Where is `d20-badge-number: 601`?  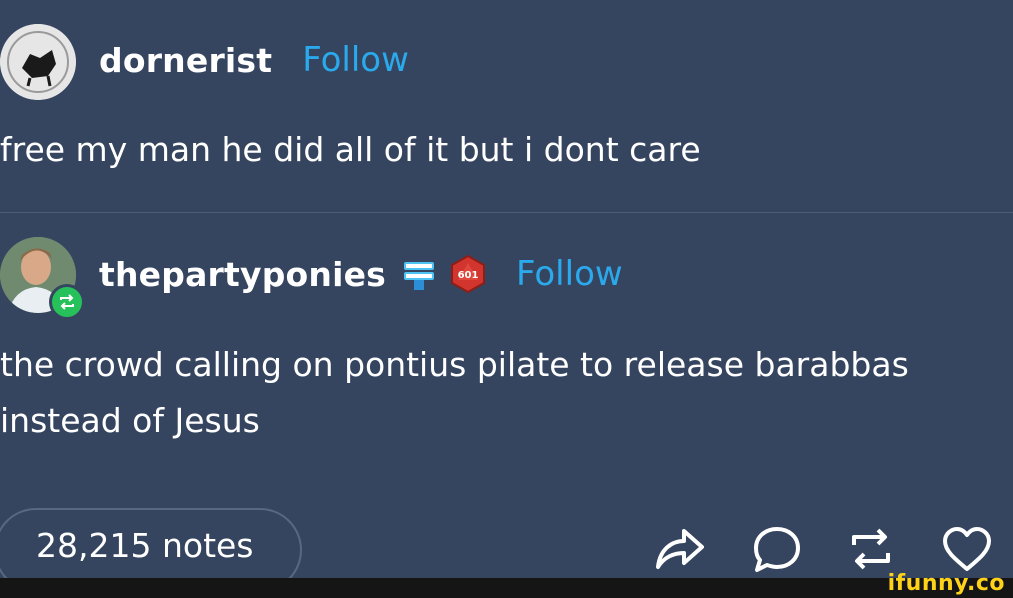 d20-badge-number: 601 is located at coordinates (468, 275).